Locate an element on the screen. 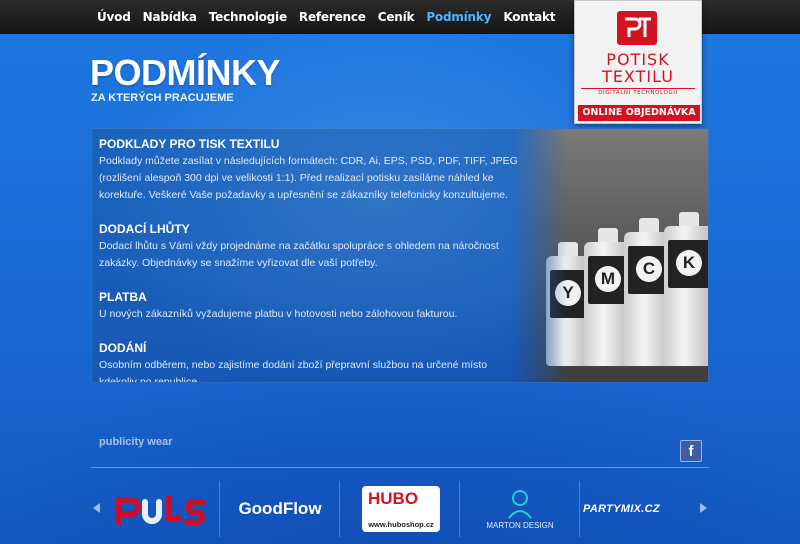  bottle-letter: K is located at coordinates (689, 263).